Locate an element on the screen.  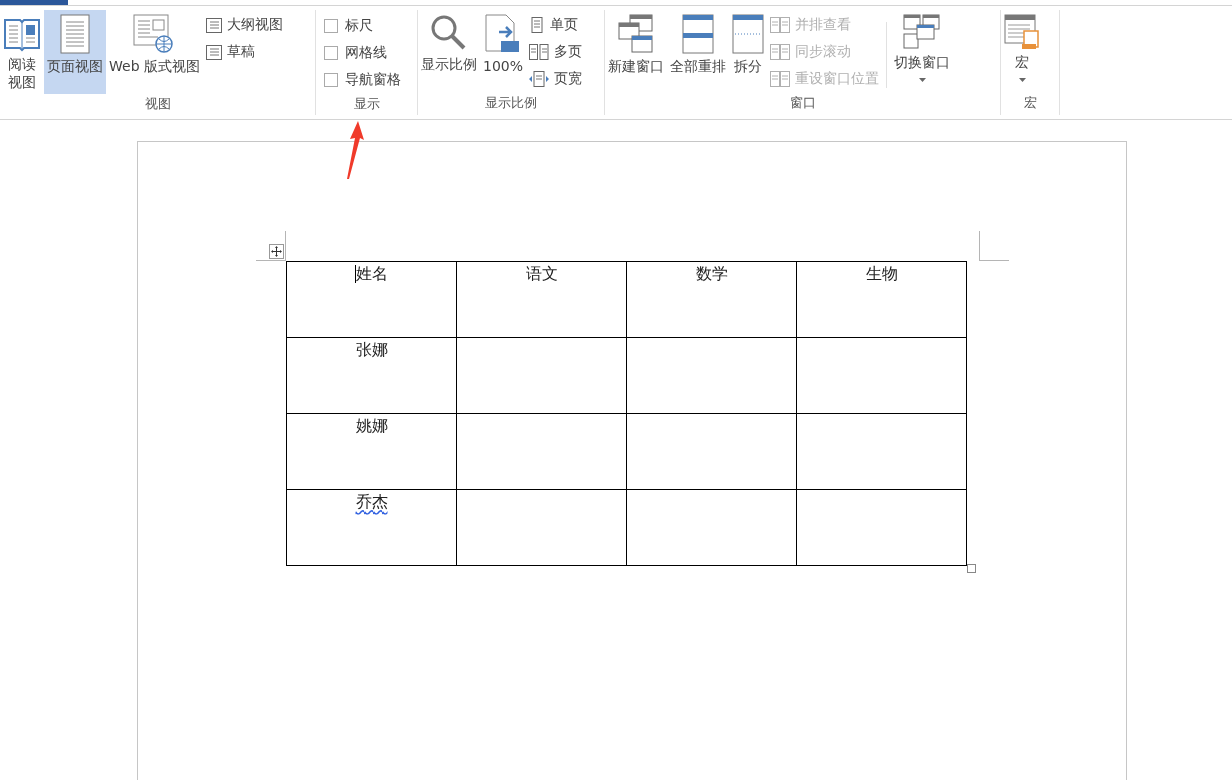
table-header-cell-text: 姓名 is located at coordinates (371, 274).